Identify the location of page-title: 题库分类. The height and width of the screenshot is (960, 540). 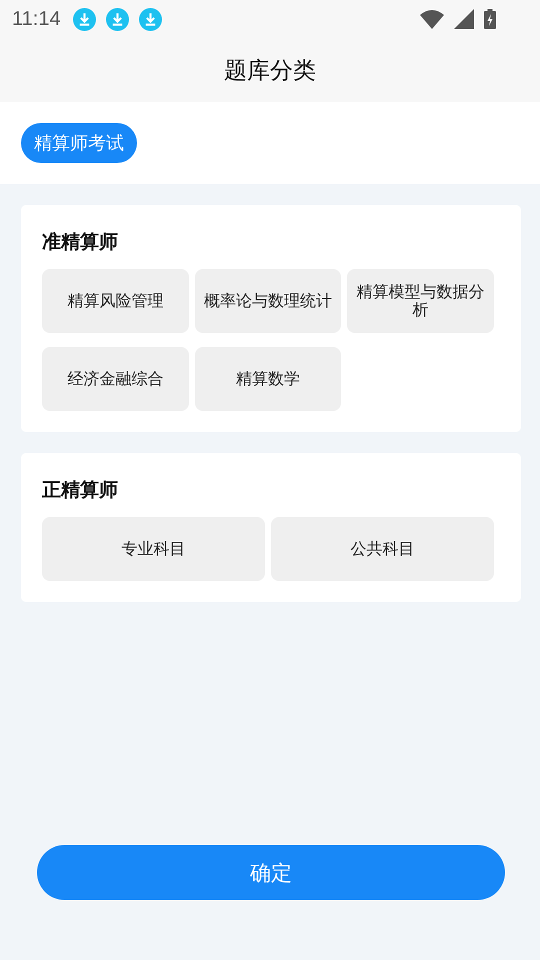
(270, 71).